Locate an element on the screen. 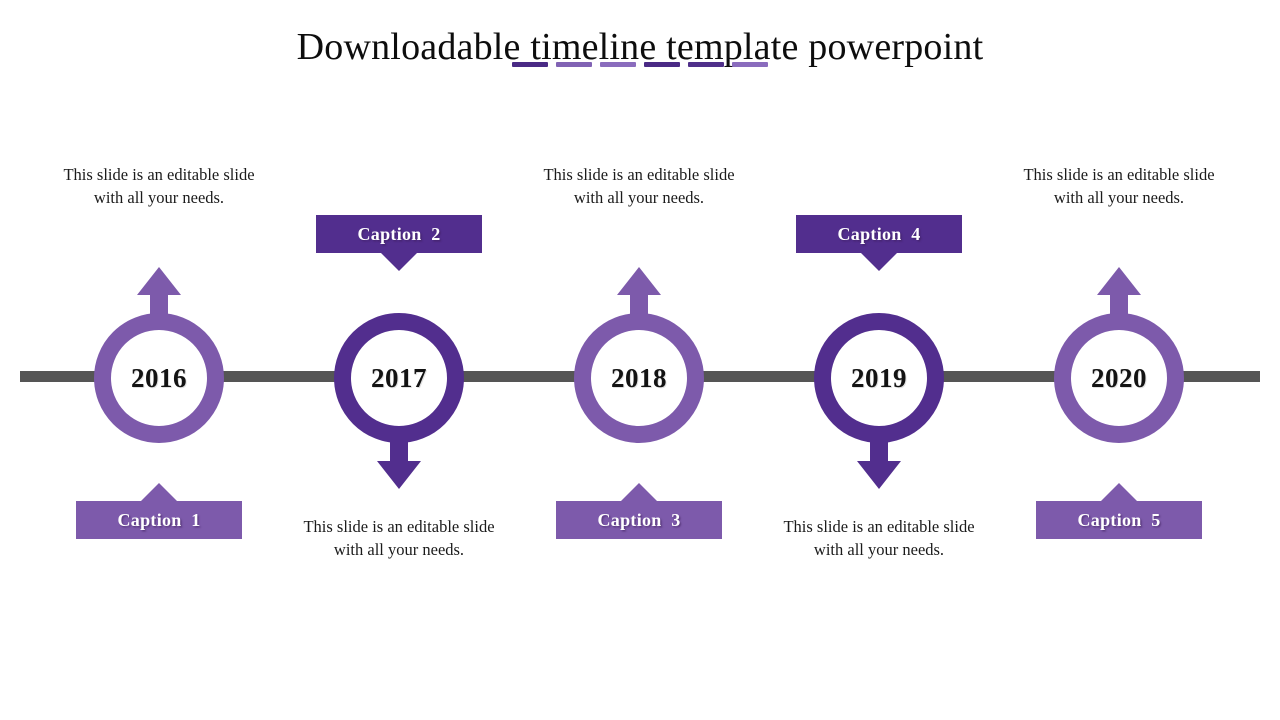  caption-label: Caption 3 is located at coordinates (639, 519).